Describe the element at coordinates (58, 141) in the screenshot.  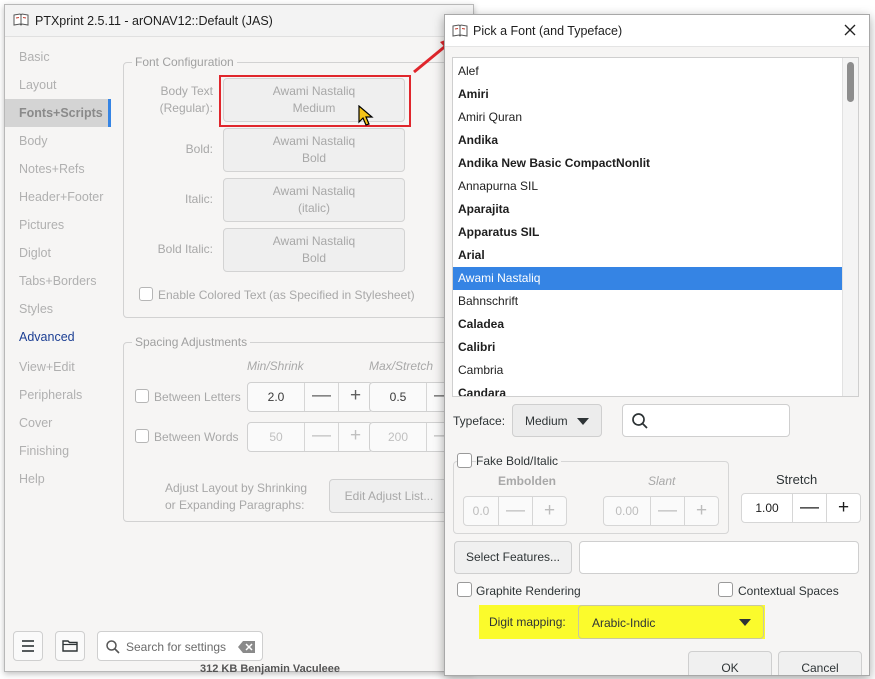
I see `sidebar-item-body: Body` at that location.